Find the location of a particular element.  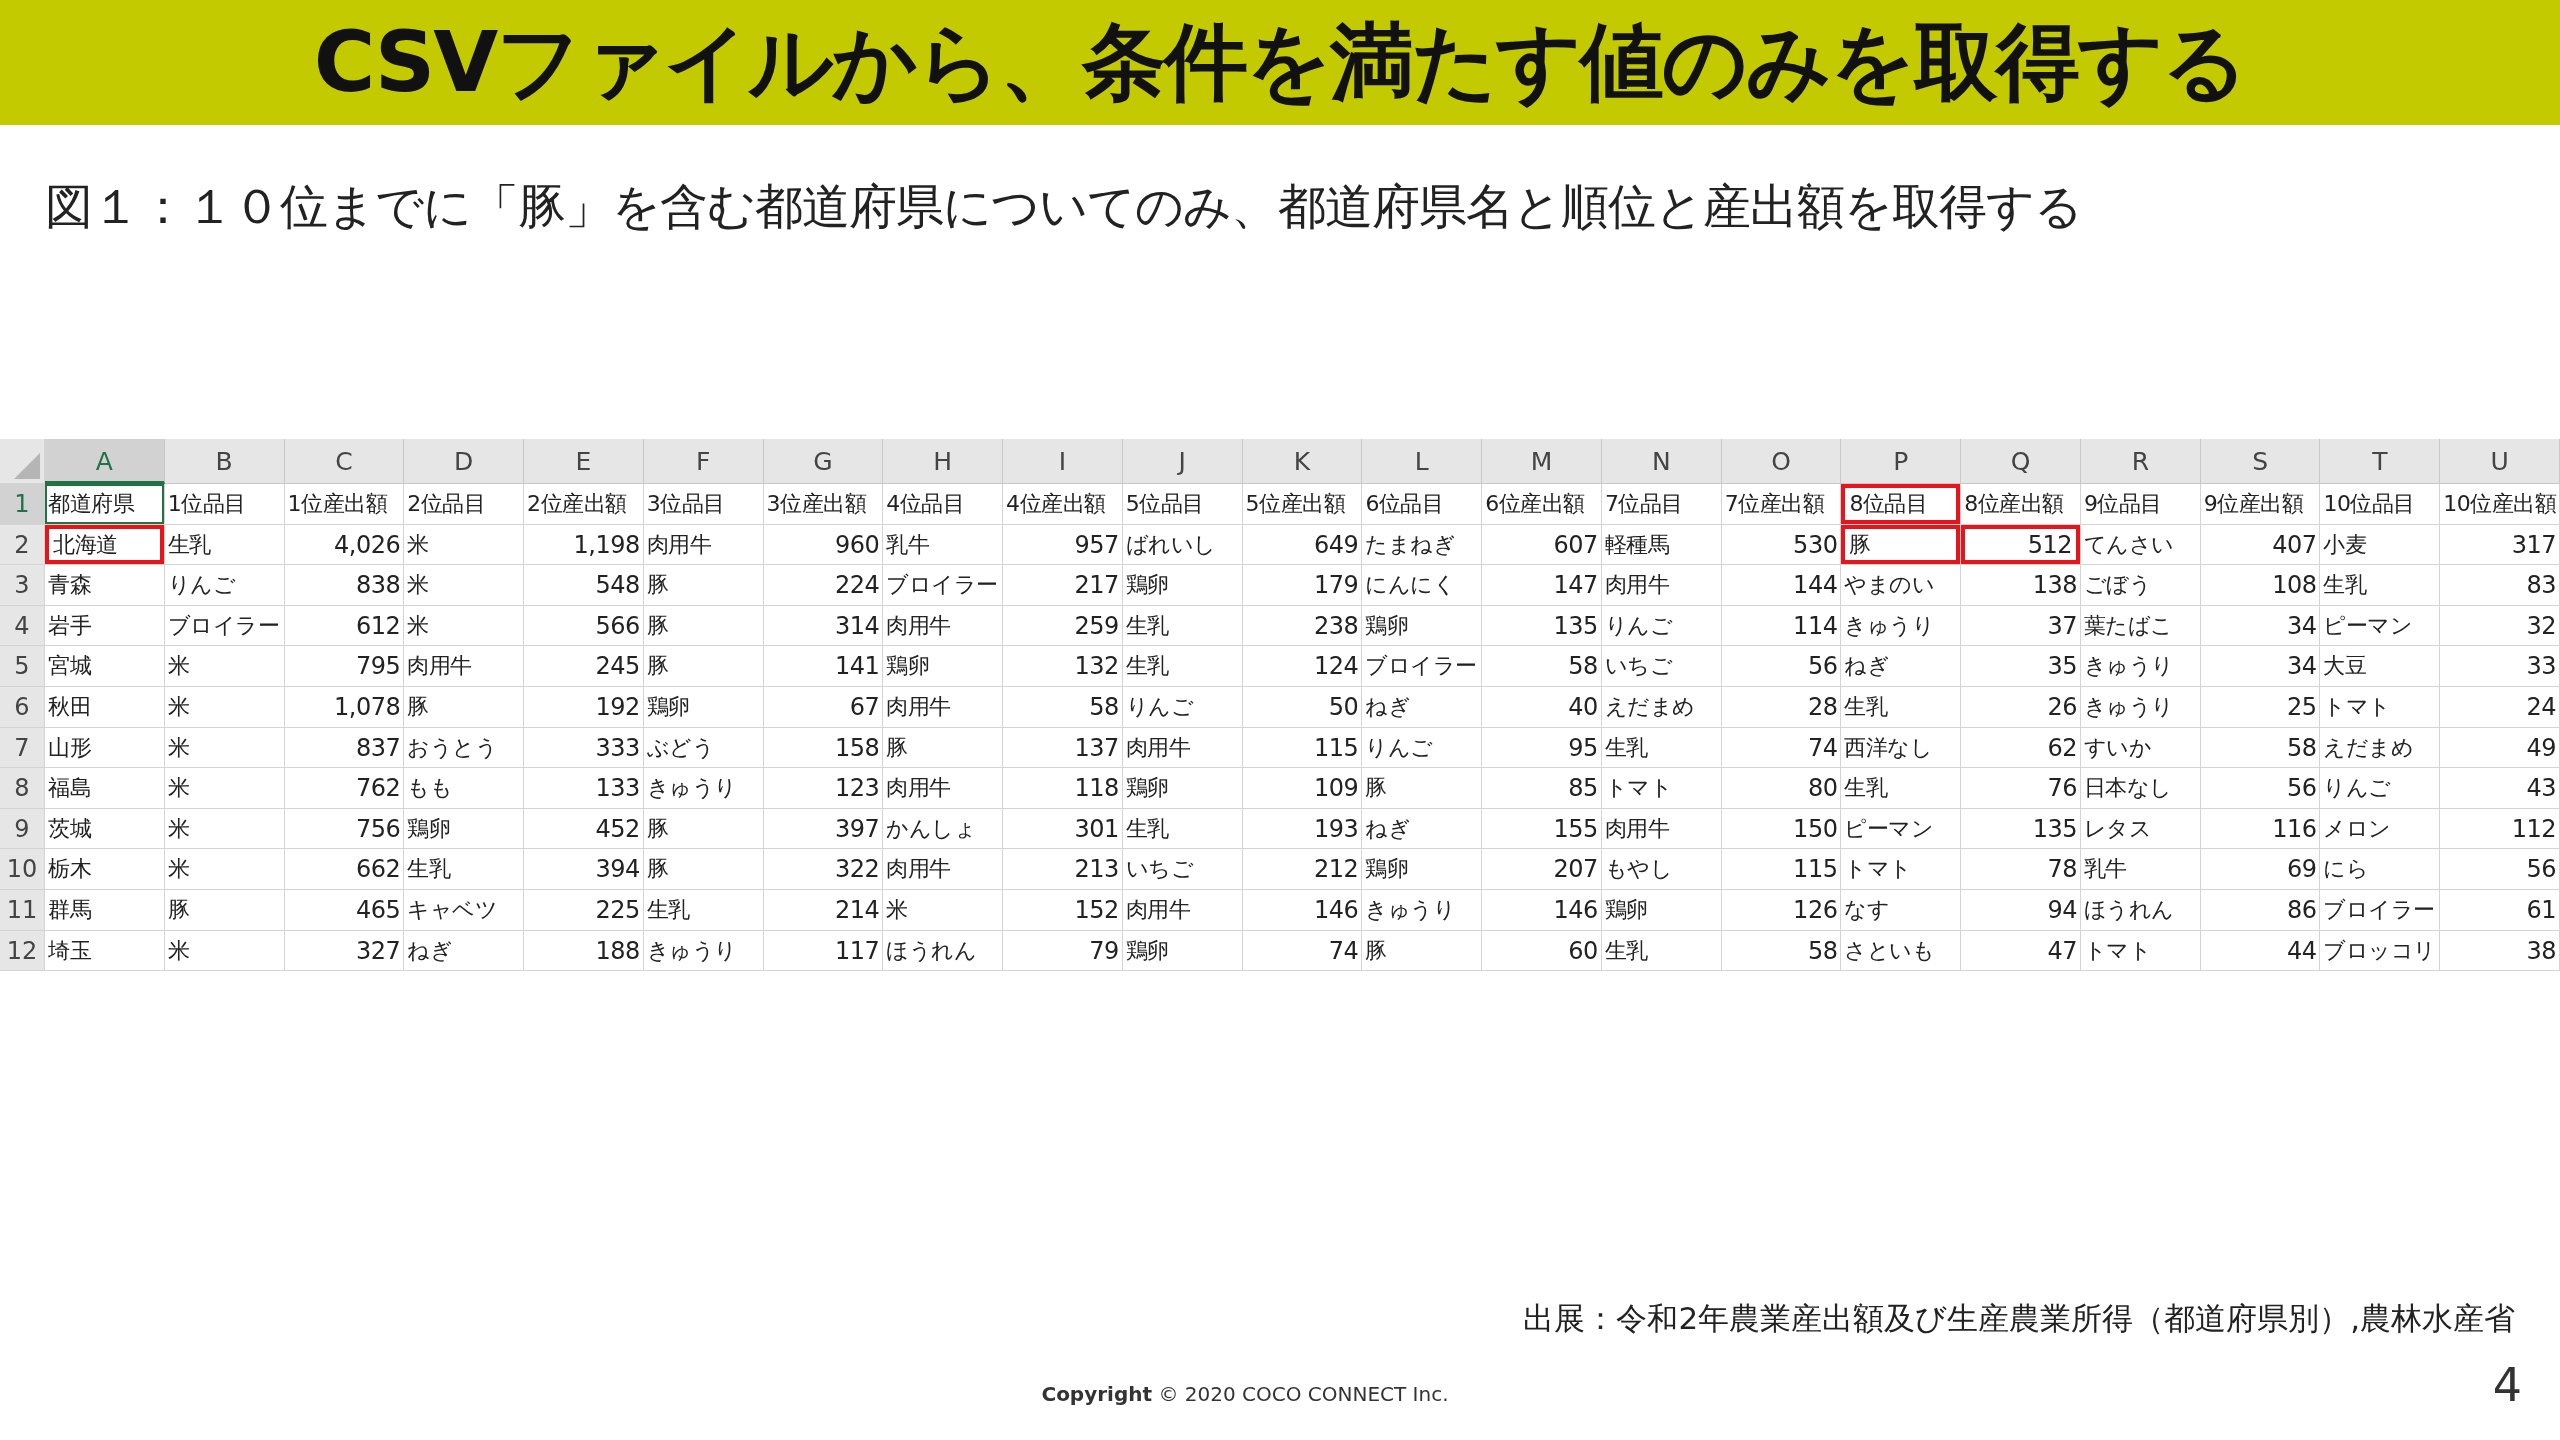

header-cell: 都道府県 is located at coordinates (105, 504).